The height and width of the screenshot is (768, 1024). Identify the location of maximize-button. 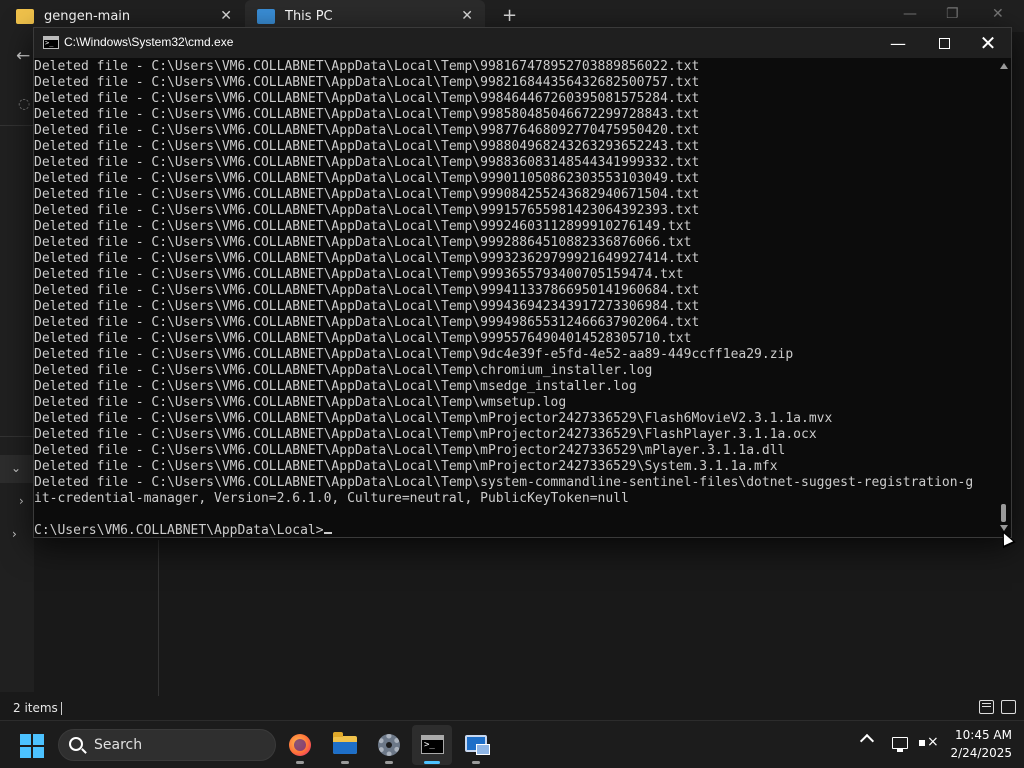
(944, 43).